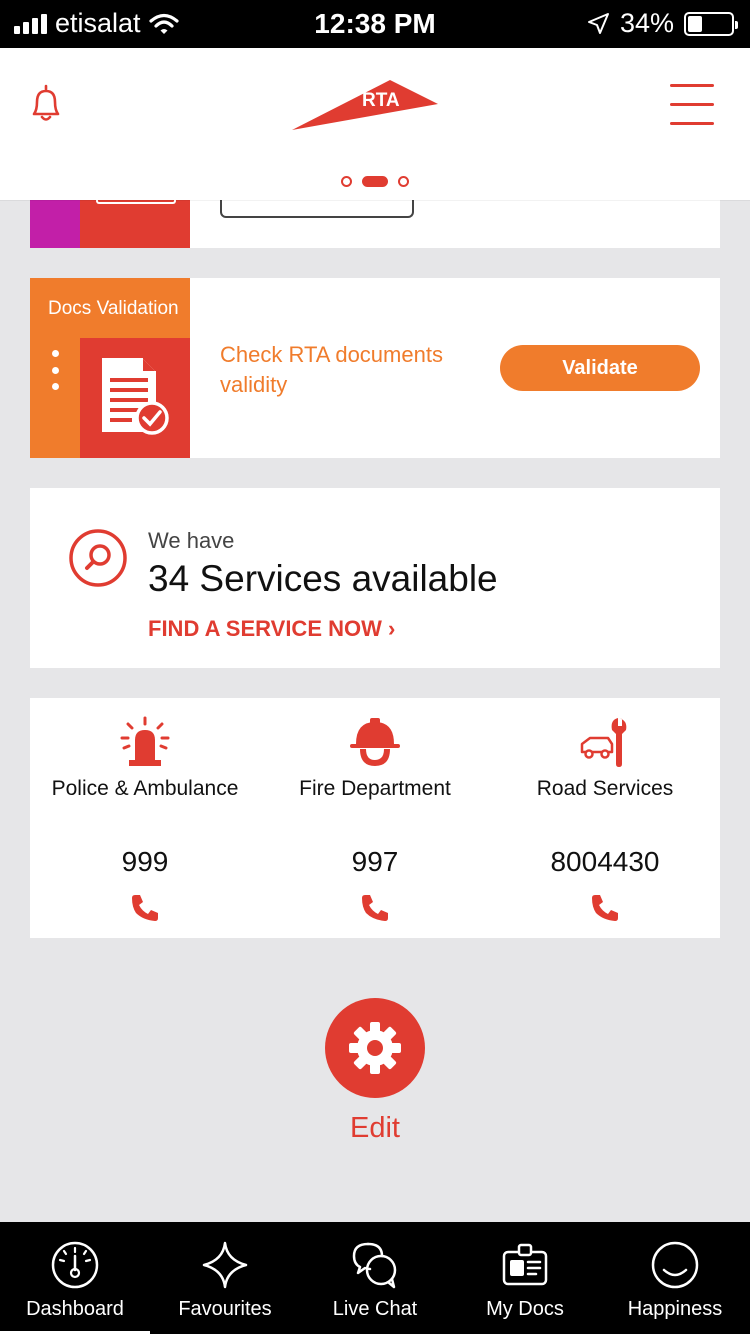  I want to click on tab-dashboard: Dashboard, so click(75, 1278).